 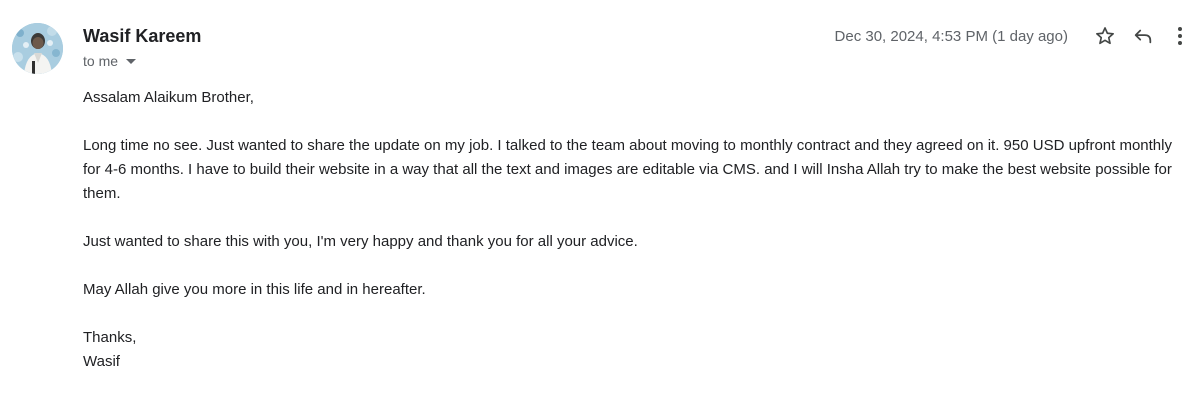 I want to click on more-options-button, so click(x=1180, y=36).